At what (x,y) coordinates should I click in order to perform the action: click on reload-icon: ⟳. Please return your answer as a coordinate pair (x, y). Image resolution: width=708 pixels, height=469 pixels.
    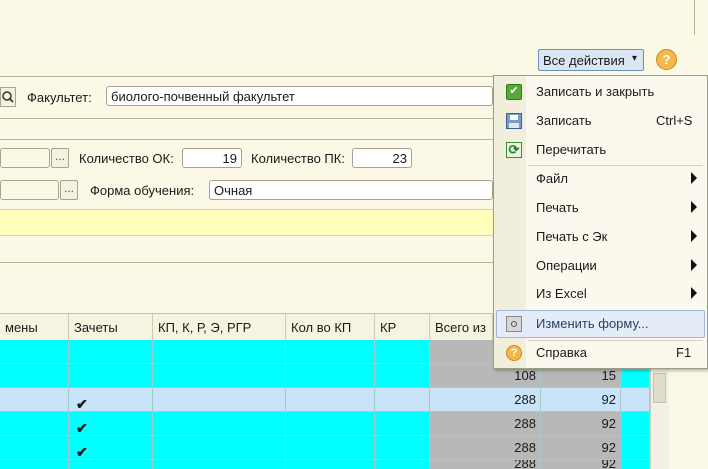
    Looking at the image, I should click on (514, 150).